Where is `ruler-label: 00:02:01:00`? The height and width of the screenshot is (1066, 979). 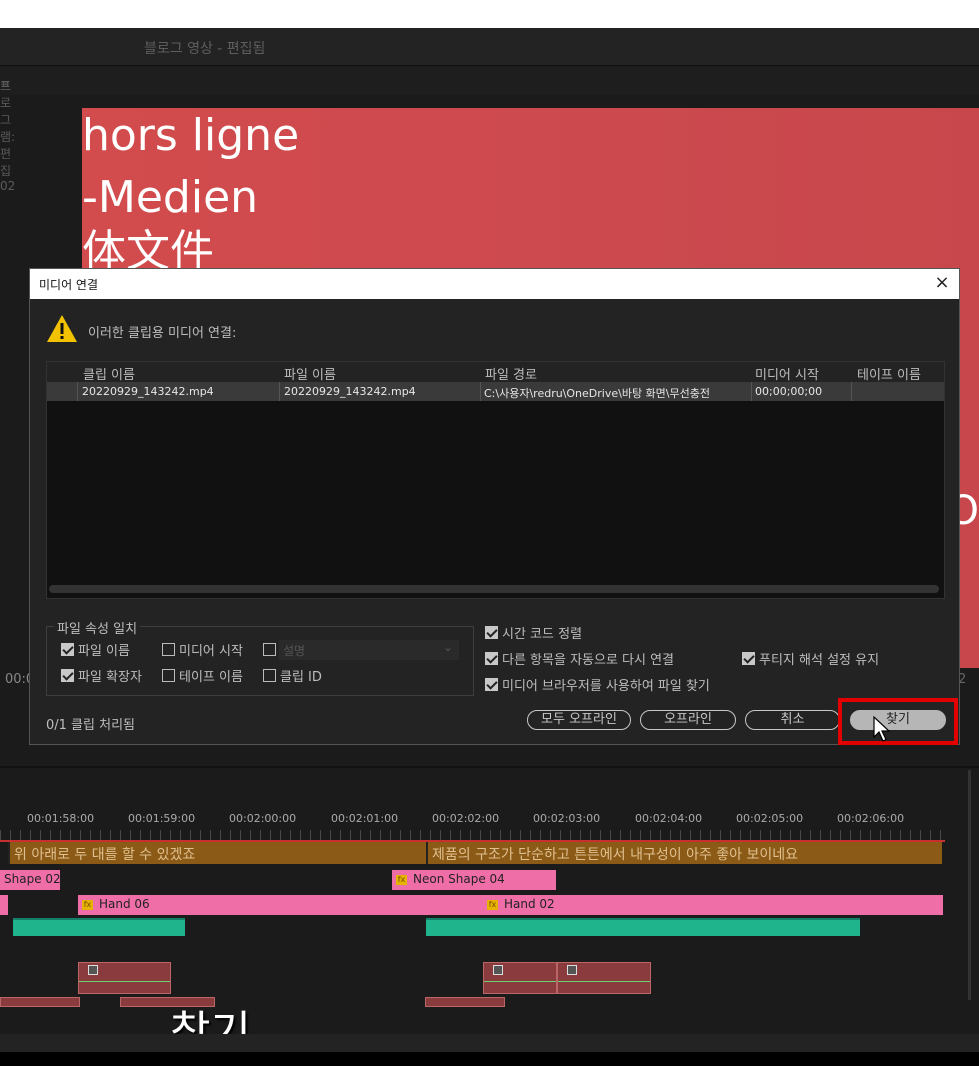 ruler-label: 00:02:01:00 is located at coordinates (365, 818).